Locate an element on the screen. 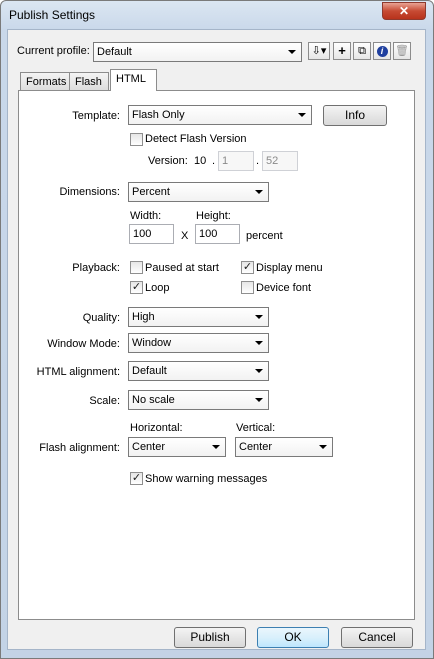 The image size is (434, 659). info-icon: i is located at coordinates (382, 51).